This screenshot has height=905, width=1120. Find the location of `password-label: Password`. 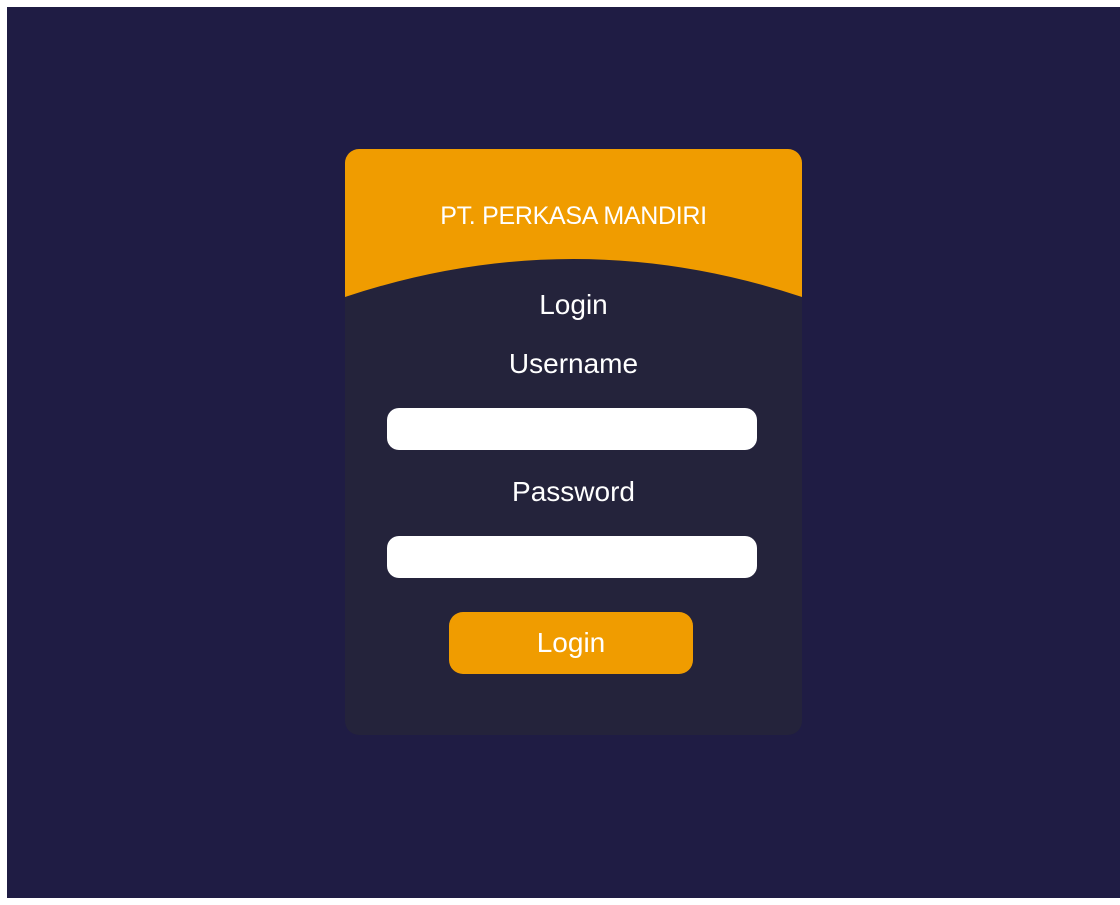

password-label: Password is located at coordinates (573, 491).